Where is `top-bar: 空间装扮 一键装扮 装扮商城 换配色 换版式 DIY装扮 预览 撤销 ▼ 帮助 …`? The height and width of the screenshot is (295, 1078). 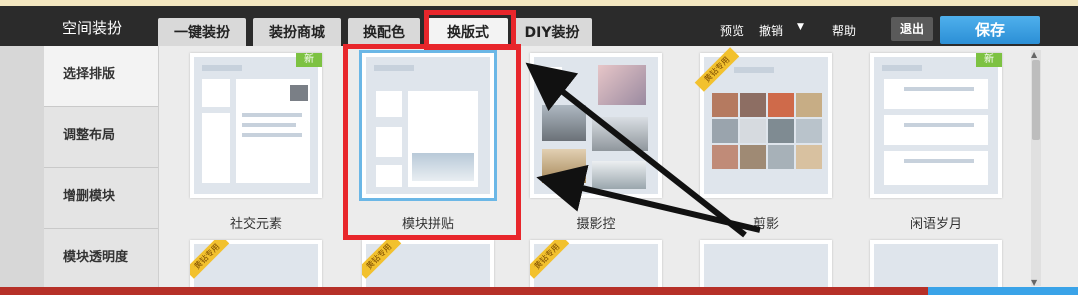
top-bar: 空间装扮 一键装扮 装扮商城 换配色 换版式 DIY装扮 预览 撤销 ▼ 帮助 … is located at coordinates (539, 27).